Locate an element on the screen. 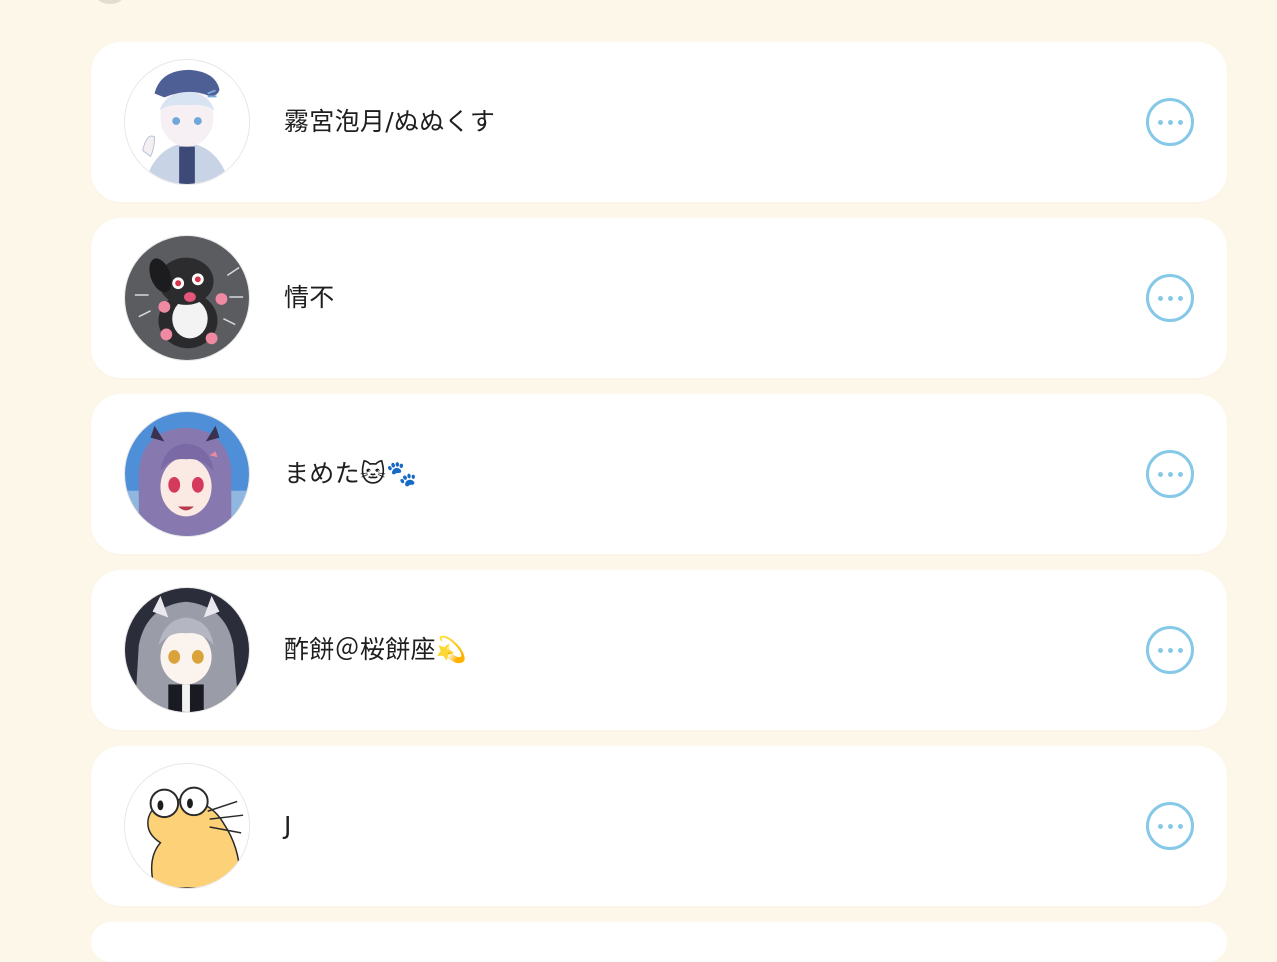 This screenshot has width=1277, height=962. avatar-gray-hair-girl-icon is located at coordinates (187, 650).